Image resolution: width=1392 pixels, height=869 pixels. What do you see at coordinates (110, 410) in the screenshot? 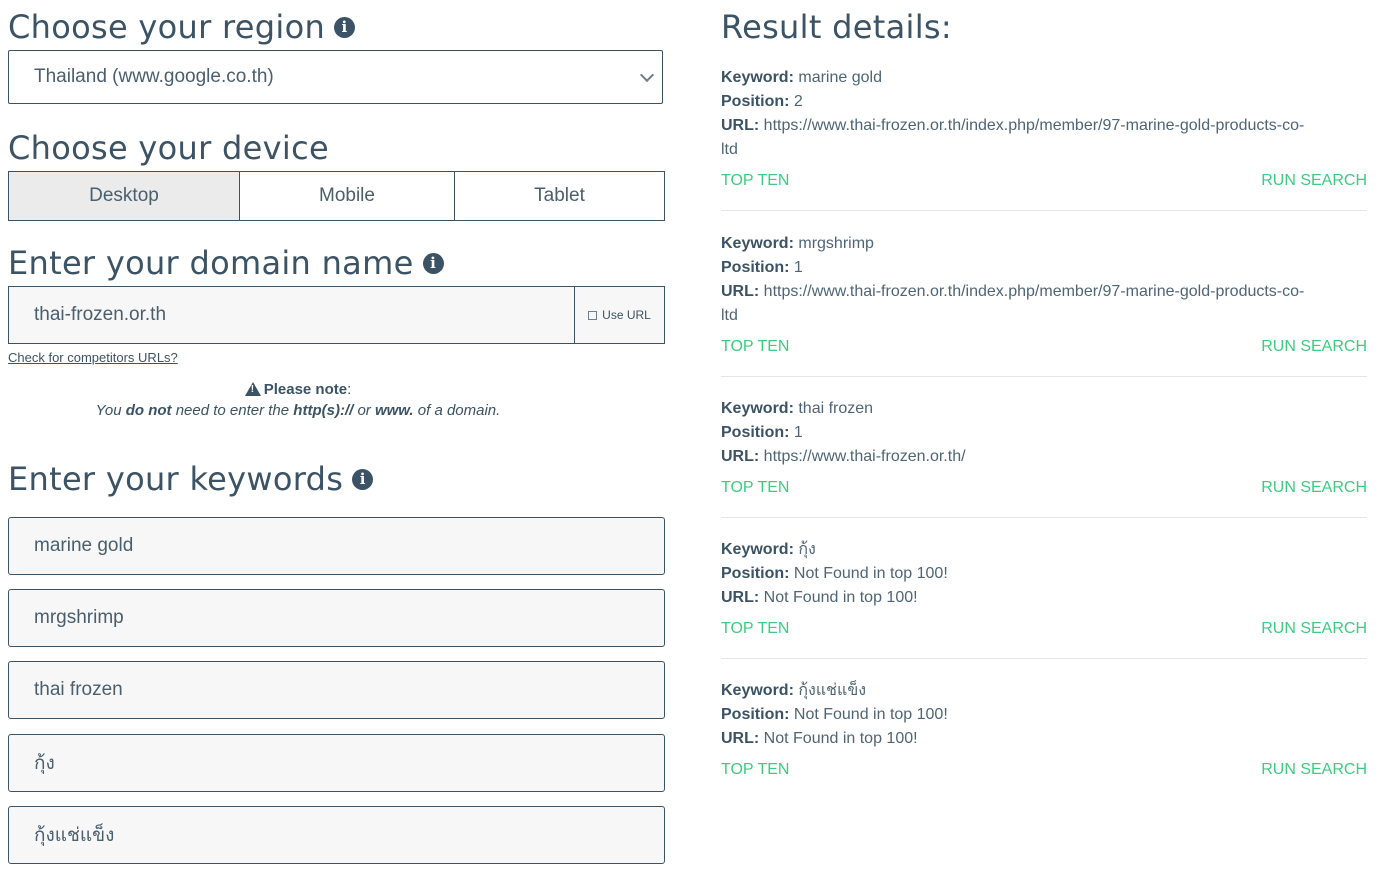
I see `note-text-part: You` at bounding box center [110, 410].